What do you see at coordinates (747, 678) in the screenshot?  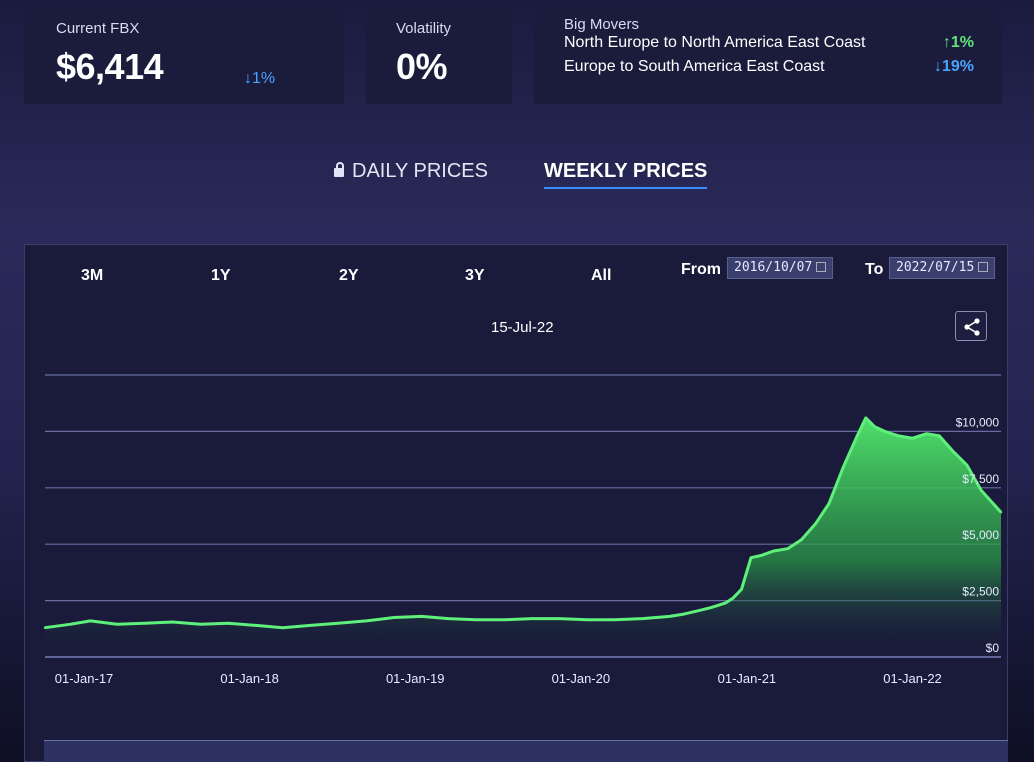 I see `x-tick-label: 01-Jan-21` at bounding box center [747, 678].